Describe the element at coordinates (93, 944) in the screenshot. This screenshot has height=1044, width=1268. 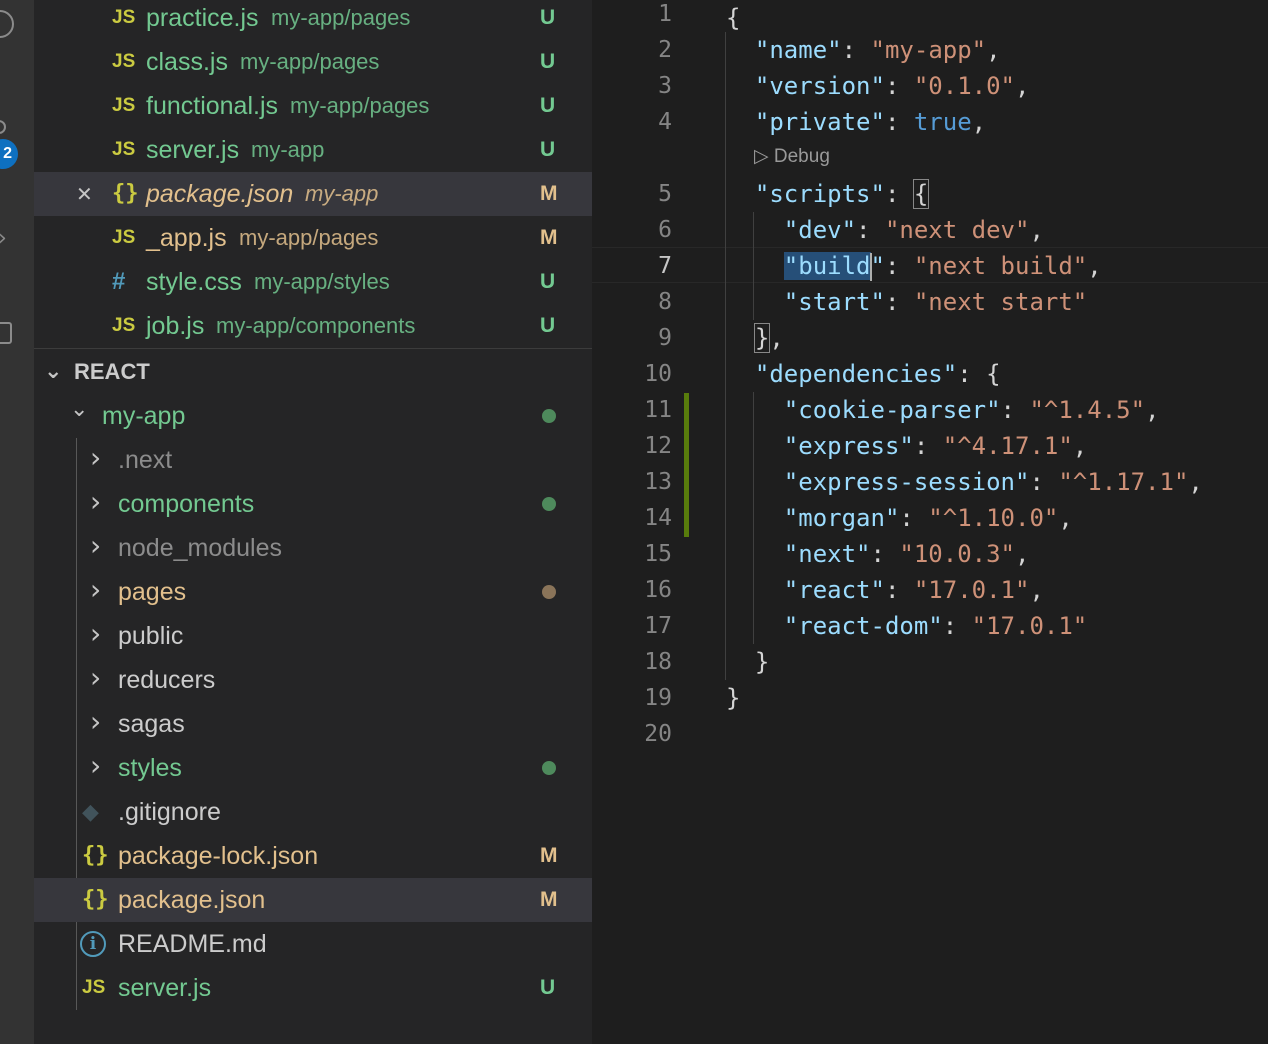
I see `info-icon: i` at that location.